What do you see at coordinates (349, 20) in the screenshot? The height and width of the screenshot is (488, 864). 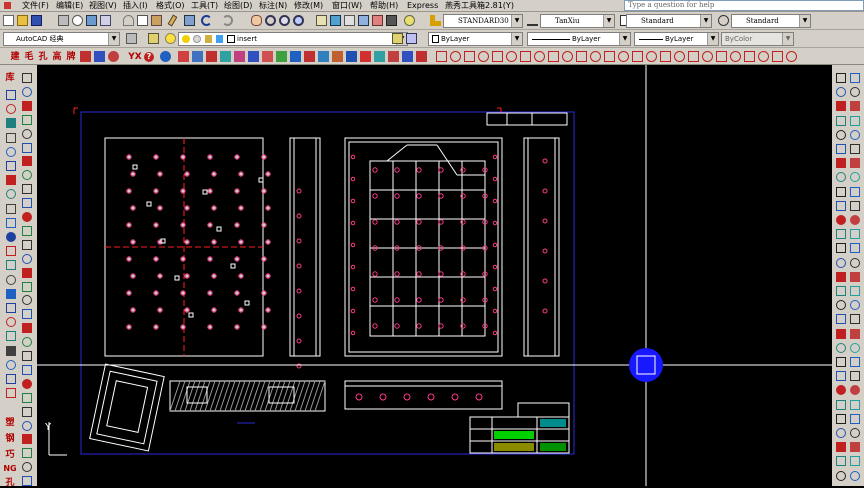 I see `toolpalette-icon` at bounding box center [349, 20].